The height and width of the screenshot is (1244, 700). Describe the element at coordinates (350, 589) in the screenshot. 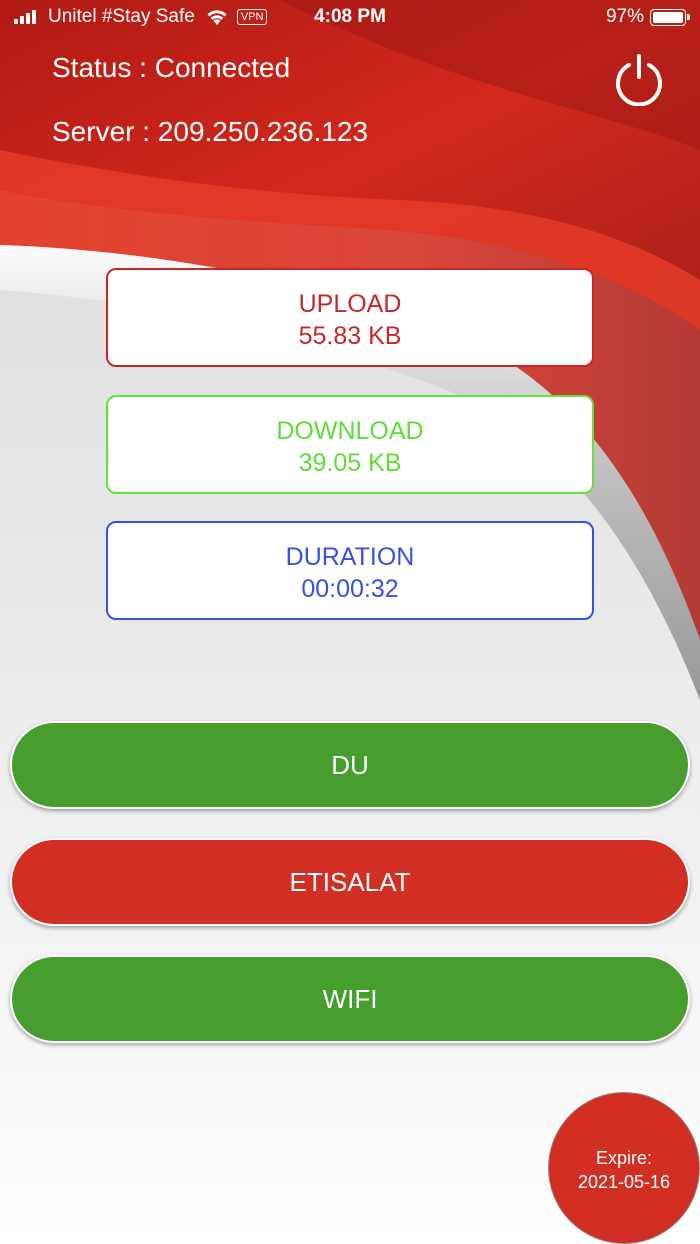

I see `duration-value: 00:00:32` at that location.